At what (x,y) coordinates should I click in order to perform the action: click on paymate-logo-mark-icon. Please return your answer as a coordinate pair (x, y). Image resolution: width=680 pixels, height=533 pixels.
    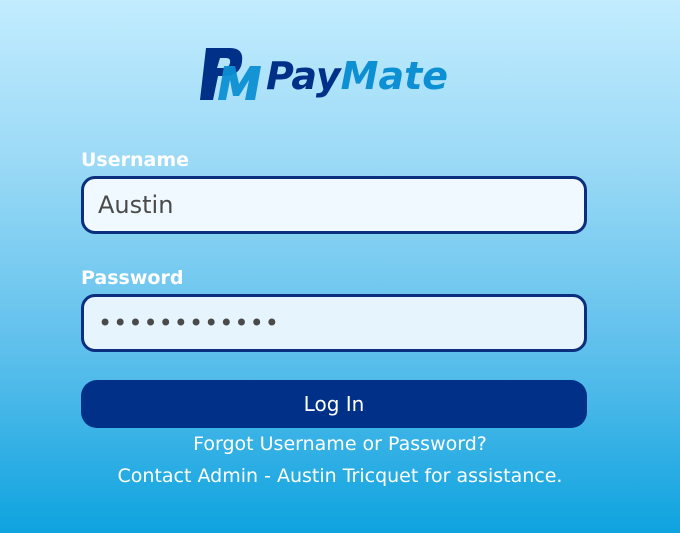
    Looking at the image, I should click on (230, 74).